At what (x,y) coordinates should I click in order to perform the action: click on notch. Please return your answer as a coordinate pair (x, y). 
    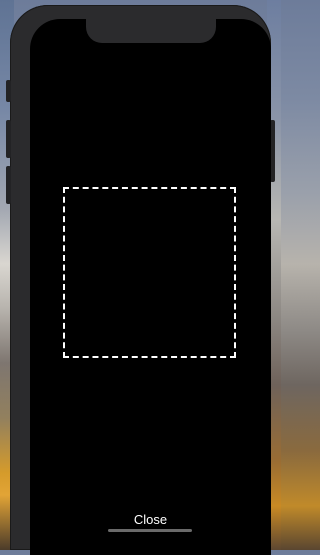
    Looking at the image, I should click on (151, 31).